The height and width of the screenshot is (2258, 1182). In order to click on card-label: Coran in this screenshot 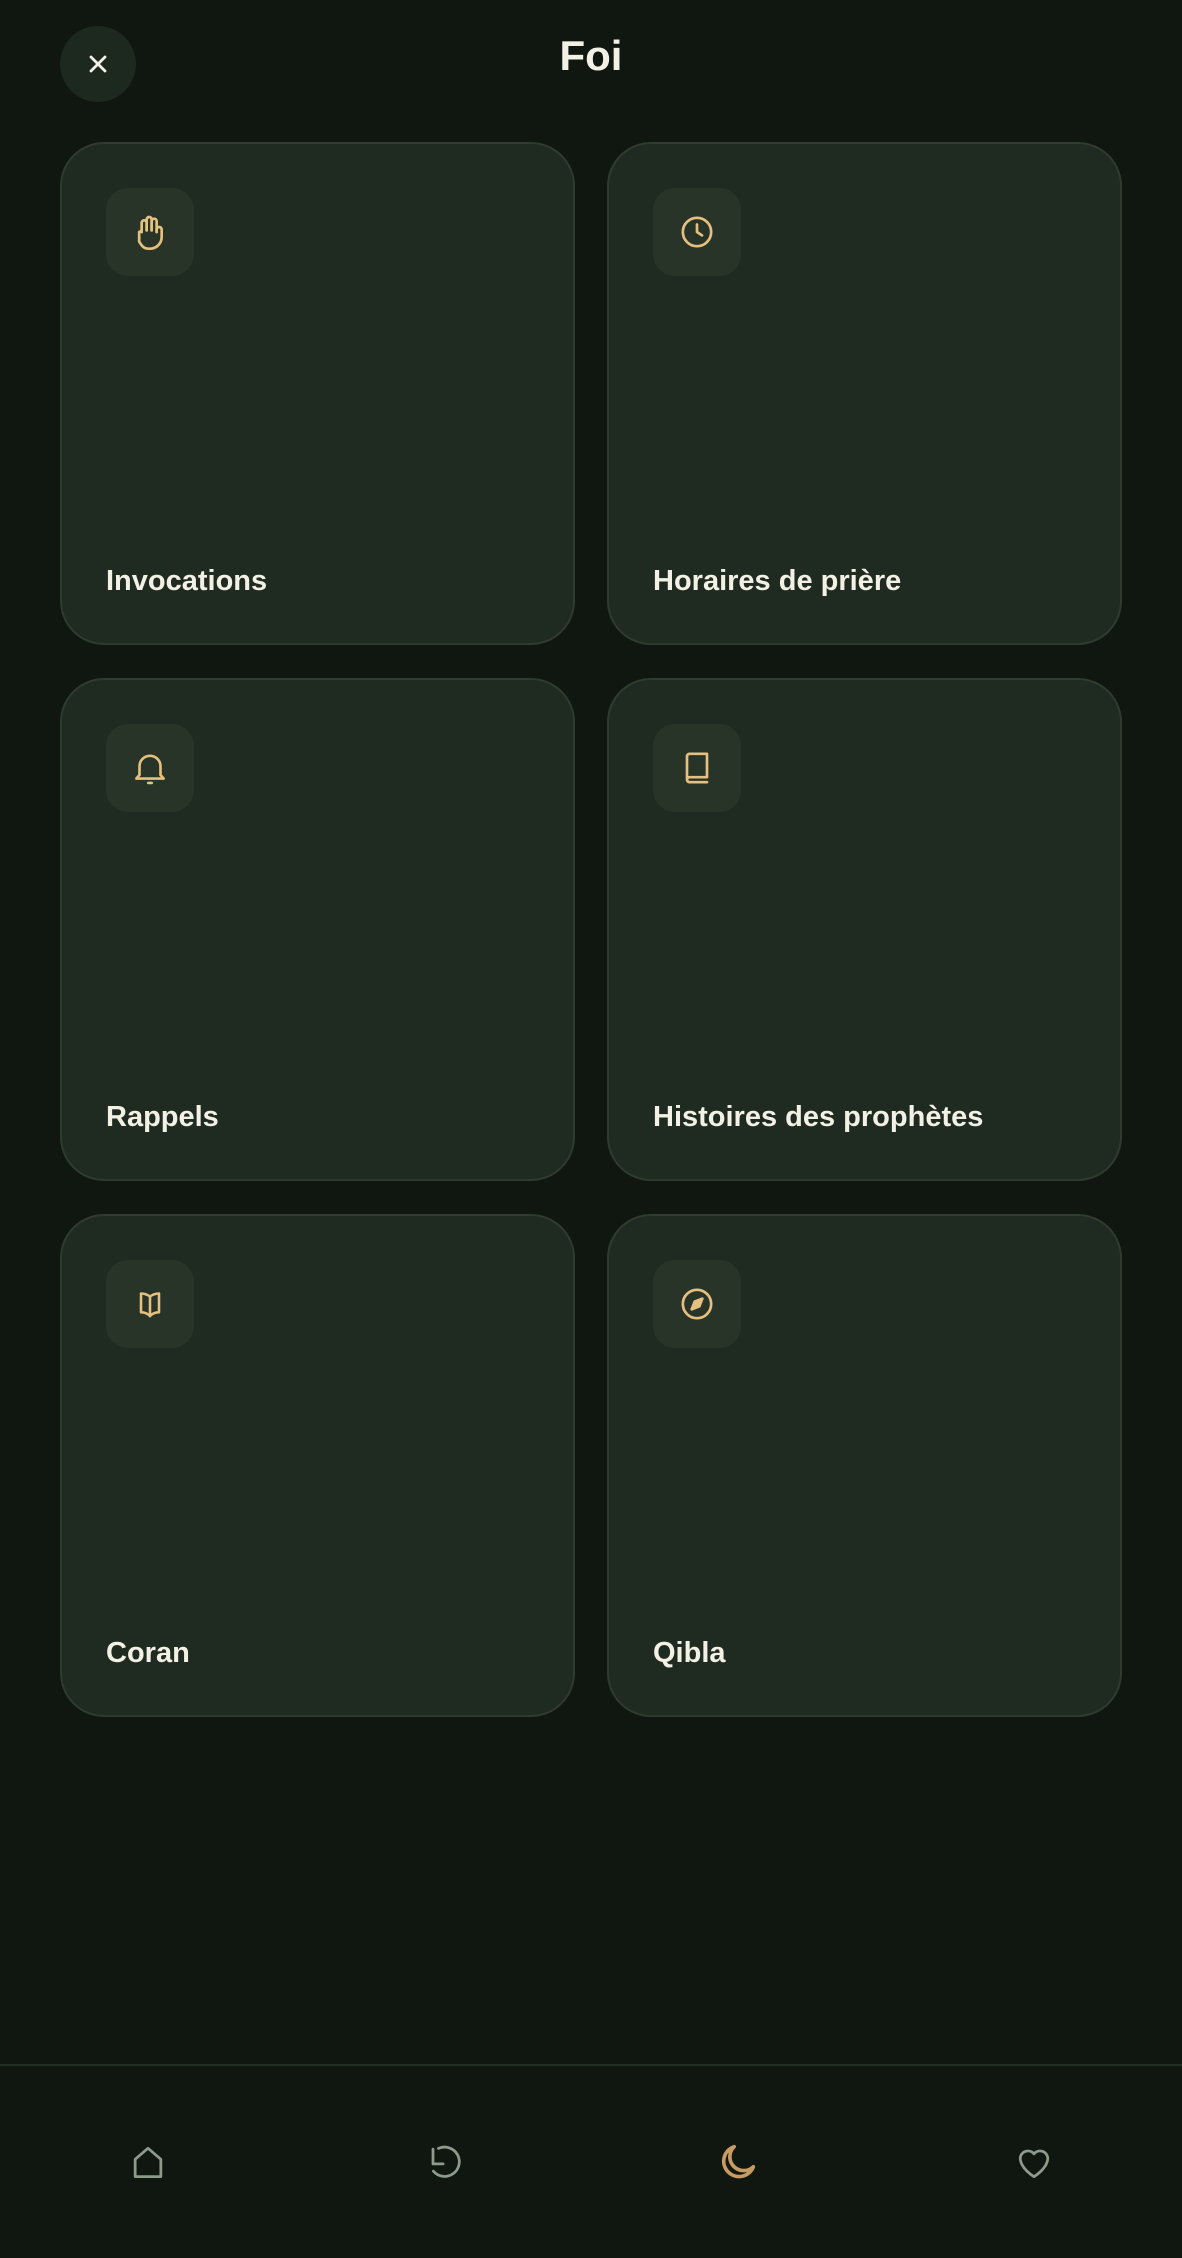, I will do `click(148, 1653)`.